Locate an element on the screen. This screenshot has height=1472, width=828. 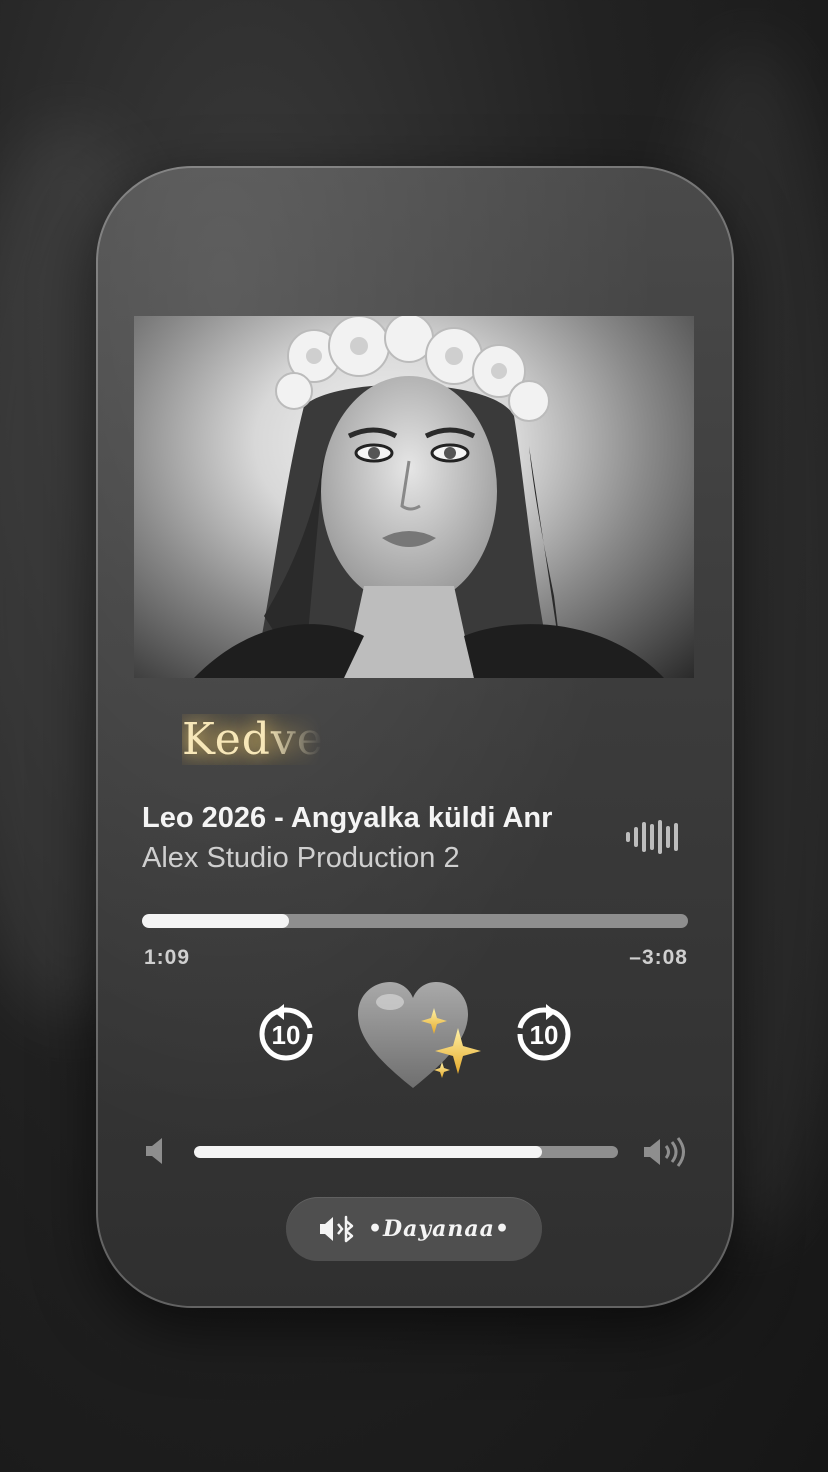
skip-back-seconds: 10 is located at coordinates (286, 1035).